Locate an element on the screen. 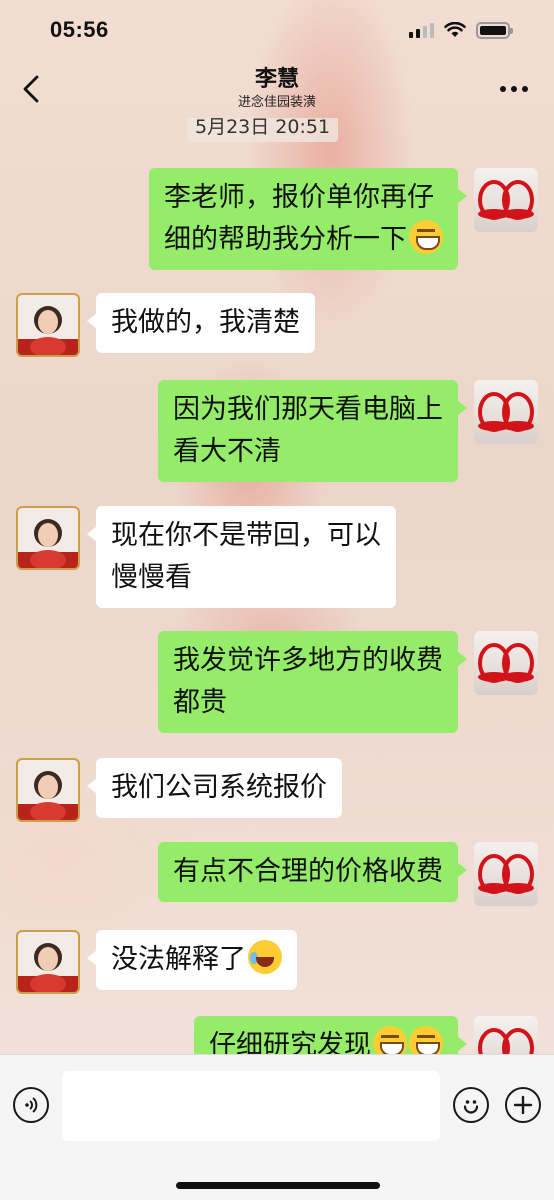 This screenshot has height=1200, width=554. message-text-line: 我们公司系统报价 is located at coordinates (219, 787).